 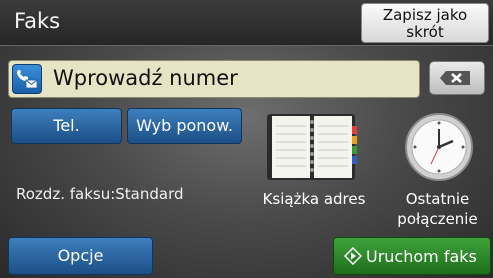 What do you see at coordinates (312, 147) in the screenshot?
I see `address-book-icon` at bounding box center [312, 147].